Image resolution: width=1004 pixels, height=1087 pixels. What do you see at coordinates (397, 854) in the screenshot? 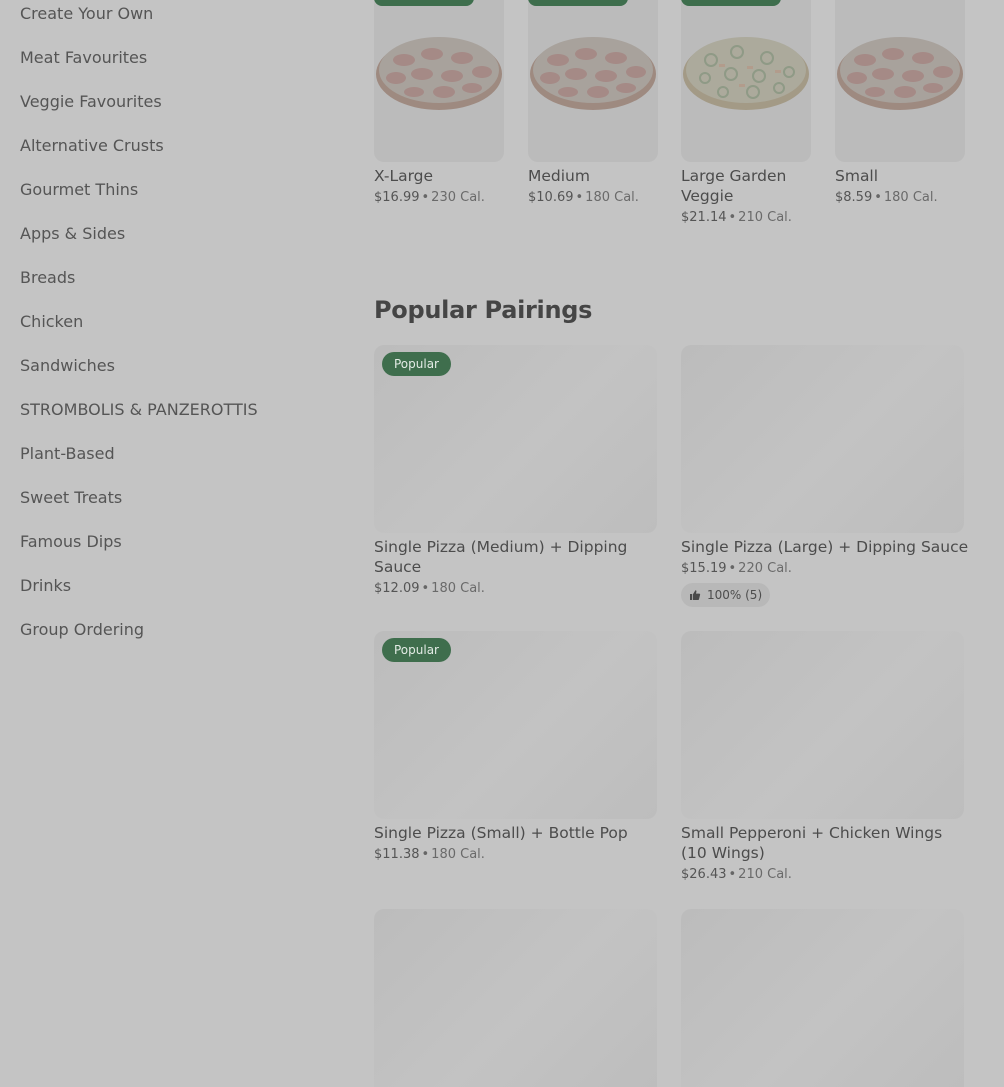
I see `pairing-price: $11.38` at bounding box center [397, 854].